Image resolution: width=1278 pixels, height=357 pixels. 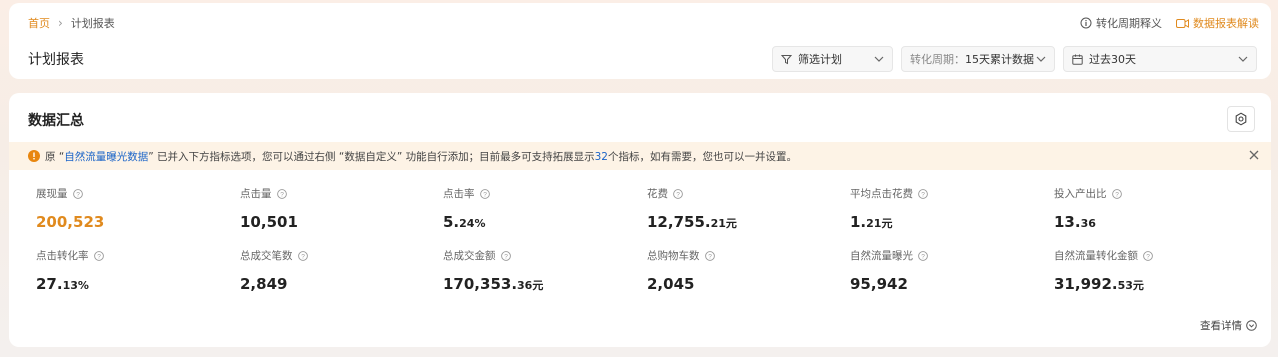 What do you see at coordinates (49, 284) in the screenshot?
I see `metric-value-main: 27.` at bounding box center [49, 284].